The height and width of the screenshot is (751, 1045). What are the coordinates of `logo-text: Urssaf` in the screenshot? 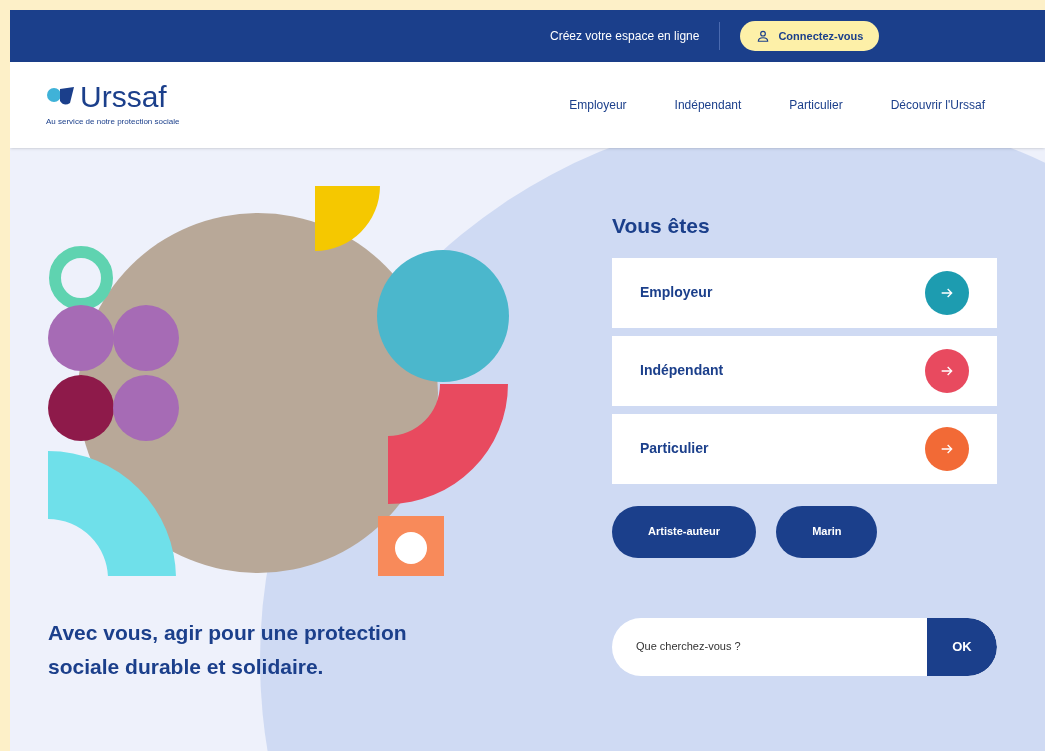 It's located at (123, 97).